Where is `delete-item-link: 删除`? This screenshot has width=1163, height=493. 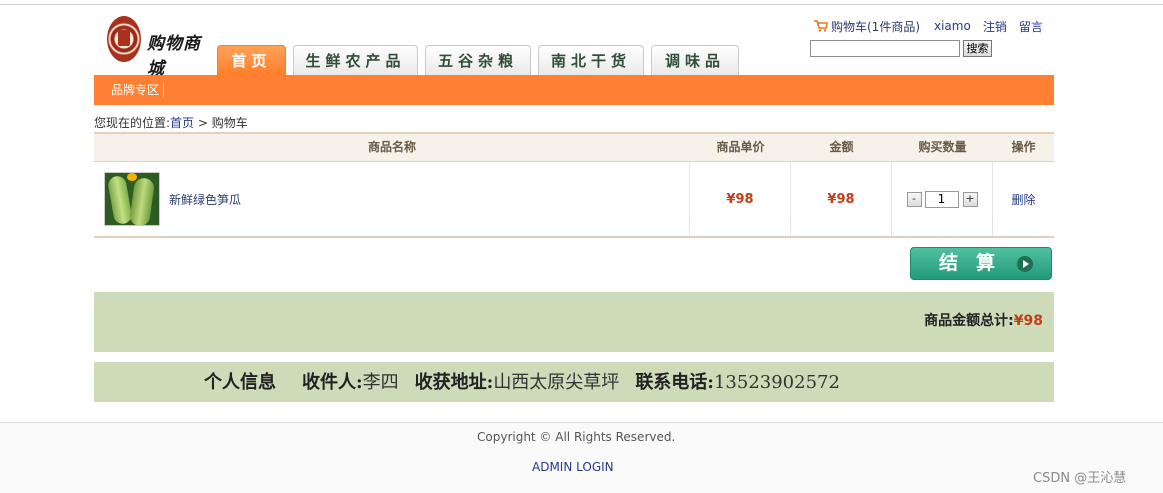 delete-item-link: 删除 is located at coordinates (1023, 199).